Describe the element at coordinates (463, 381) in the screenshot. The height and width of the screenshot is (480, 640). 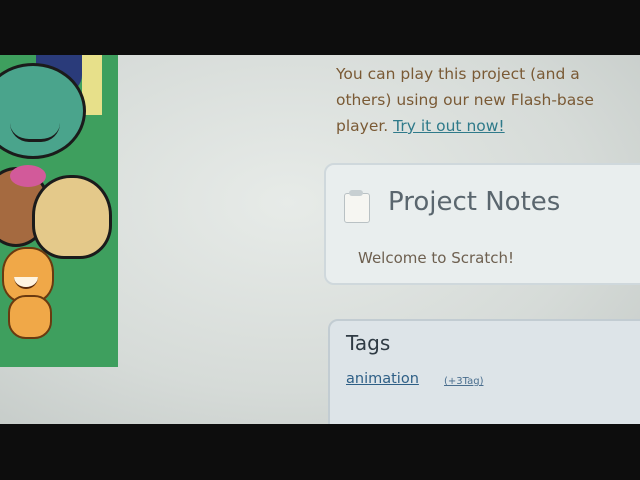
I see `tag-count: (+3Tag)` at that location.